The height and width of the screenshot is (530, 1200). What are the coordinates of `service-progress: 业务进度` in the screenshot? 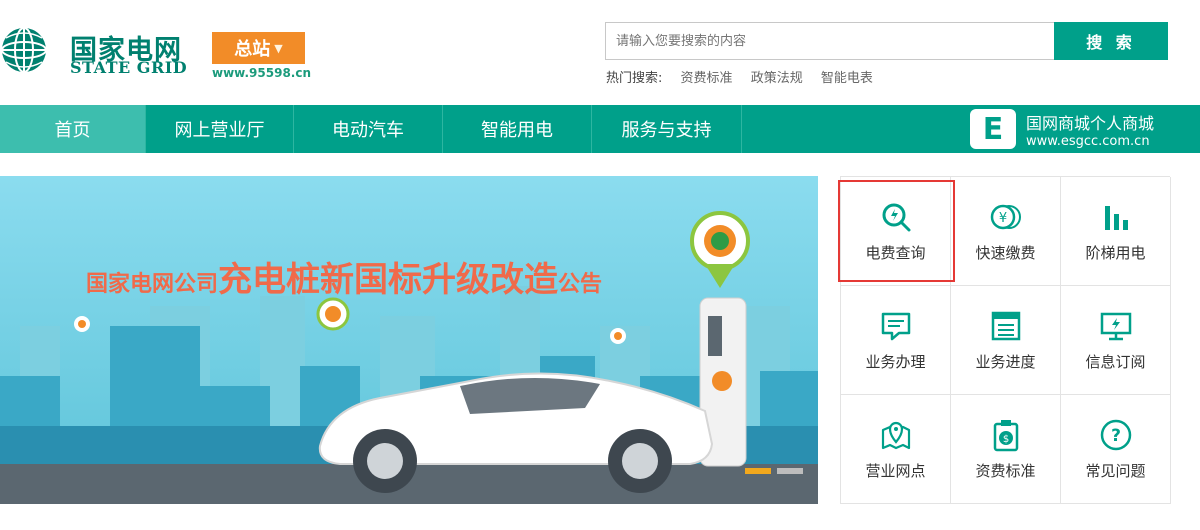 It's located at (1006, 340).